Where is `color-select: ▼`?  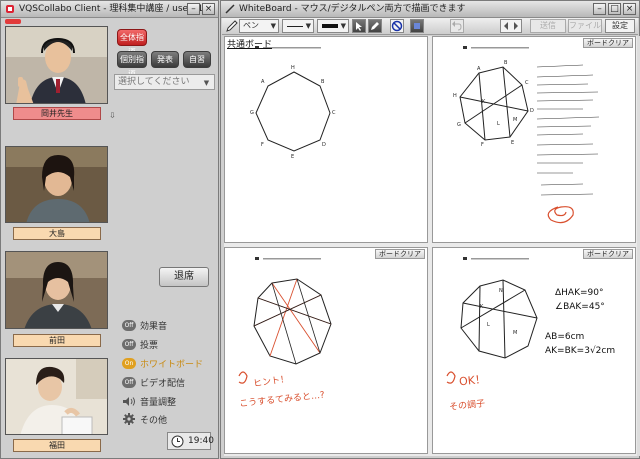 color-select: ▼ is located at coordinates (333, 26).